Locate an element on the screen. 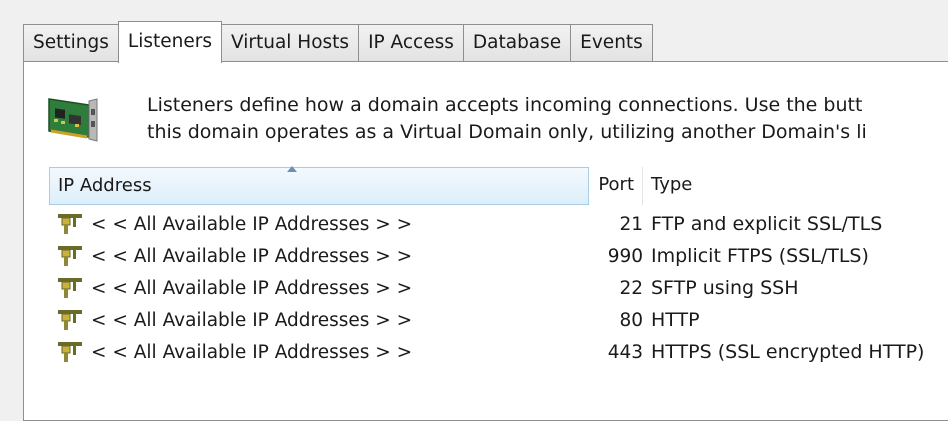  table-header: IP Address Port Type is located at coordinates (498, 185).